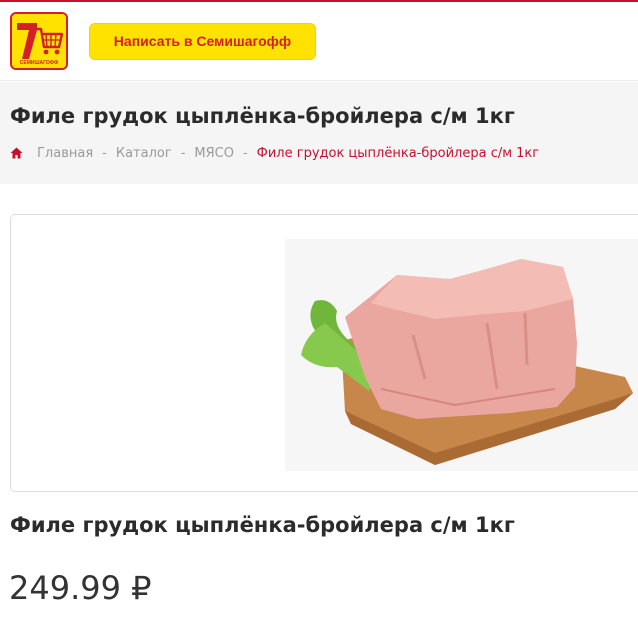  I want to click on product-price: 249.99 ₽, so click(80, 588).